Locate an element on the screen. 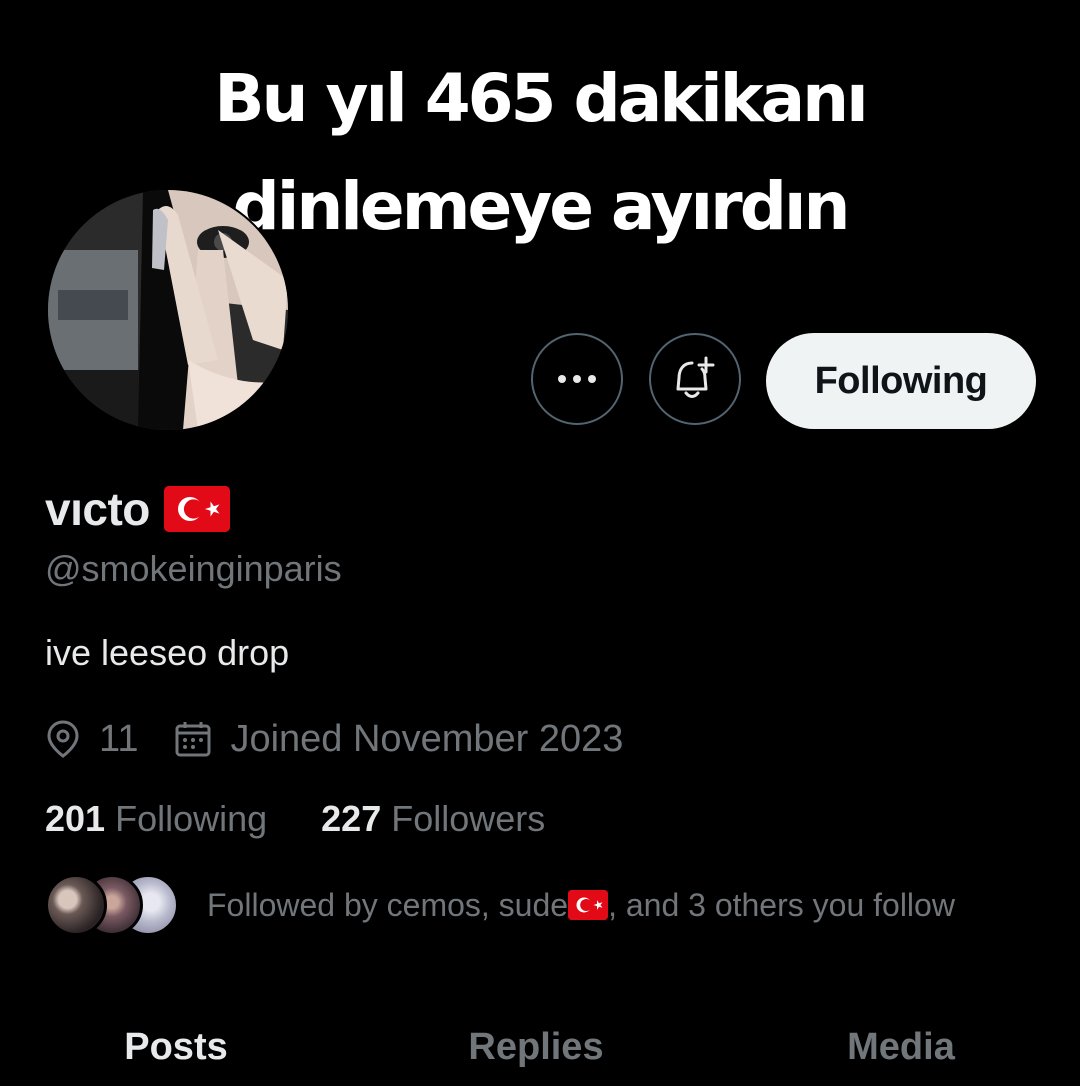 This screenshot has height=1086, width=1080. calendar-icon is located at coordinates (193, 739).